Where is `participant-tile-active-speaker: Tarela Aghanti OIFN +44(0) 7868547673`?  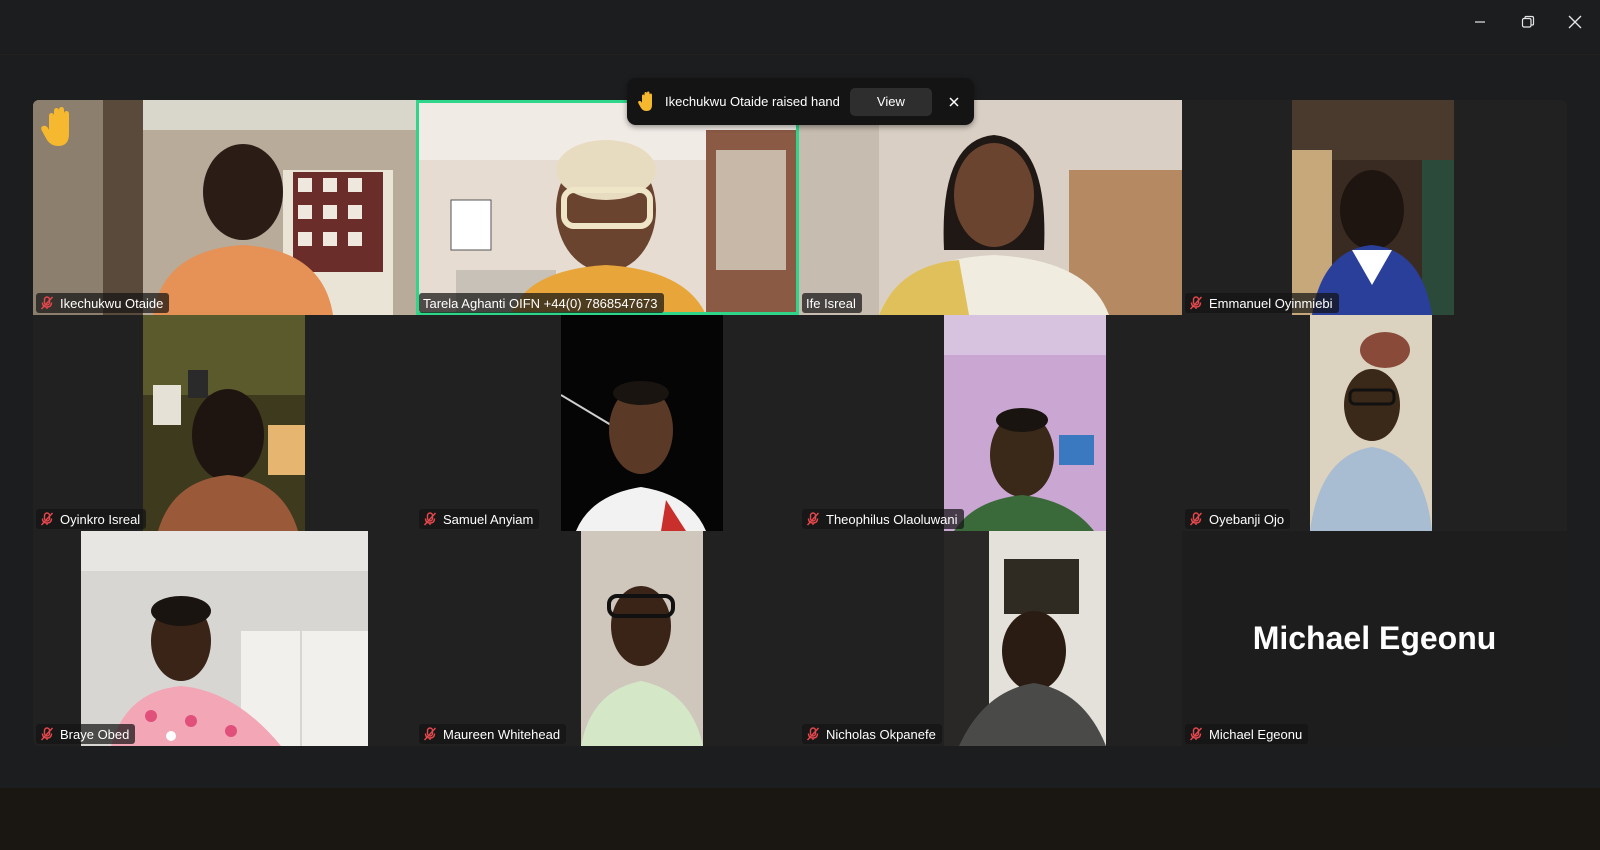 participant-tile-active-speaker: Tarela Aghanti OIFN +44(0) 7868547673 is located at coordinates (607, 207).